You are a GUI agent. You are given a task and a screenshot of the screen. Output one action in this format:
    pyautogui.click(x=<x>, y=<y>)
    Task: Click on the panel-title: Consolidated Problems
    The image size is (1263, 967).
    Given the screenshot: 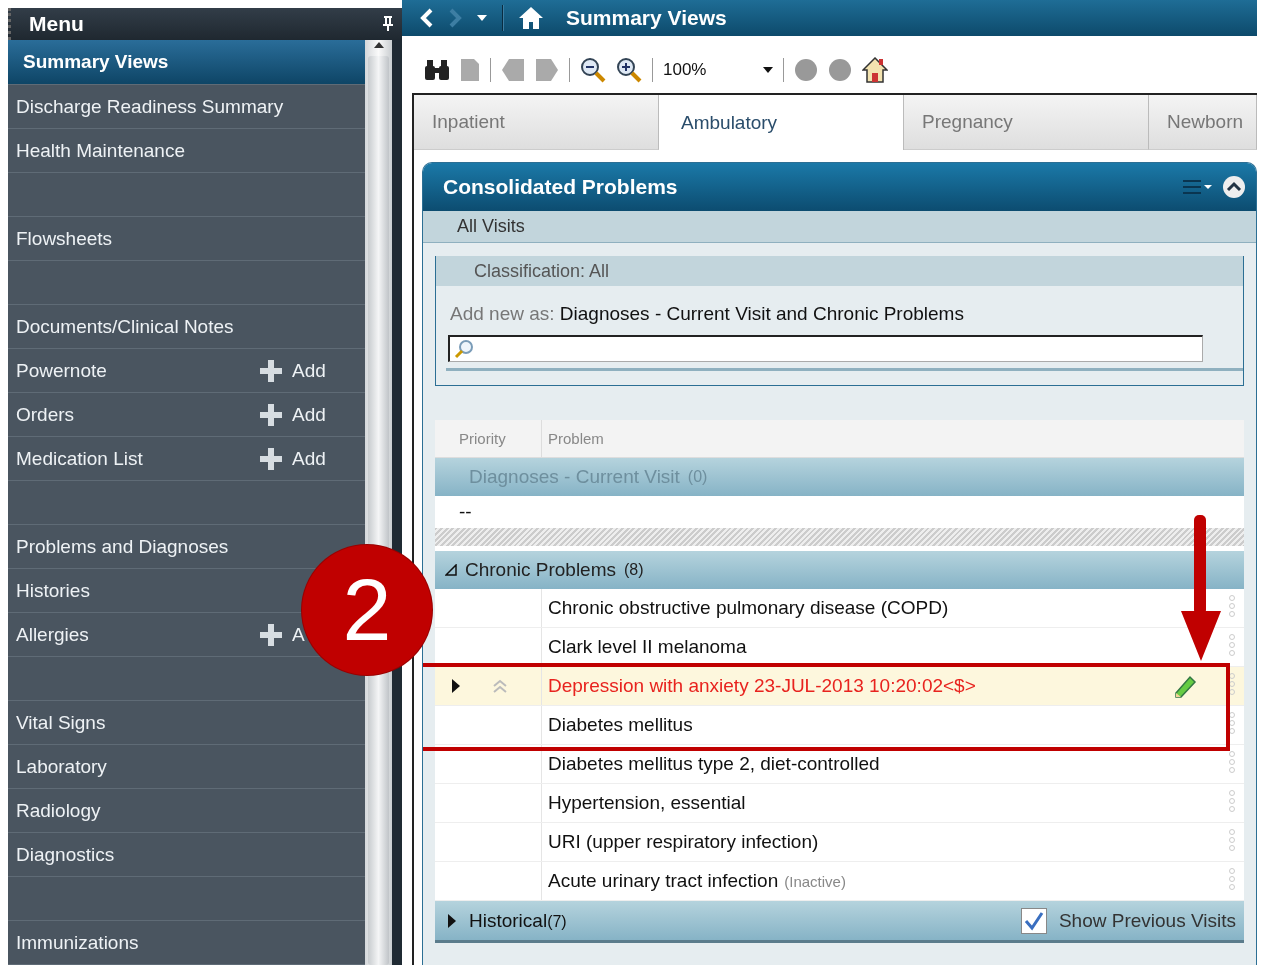 What is the action you would take?
    pyautogui.click(x=561, y=187)
    